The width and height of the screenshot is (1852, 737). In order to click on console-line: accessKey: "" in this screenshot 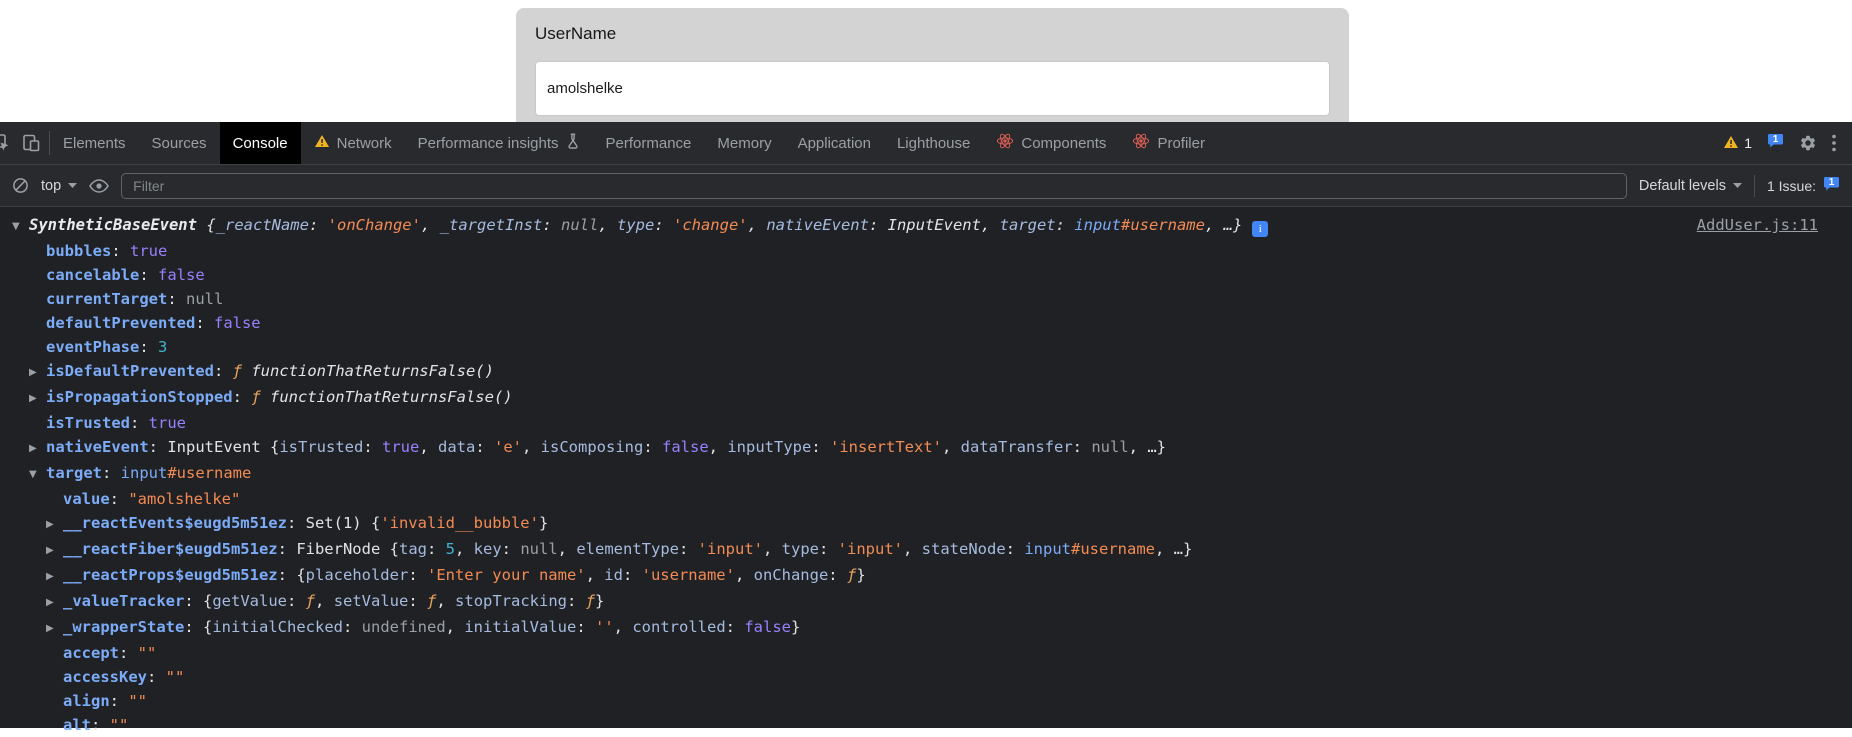, I will do `click(124, 677)`.